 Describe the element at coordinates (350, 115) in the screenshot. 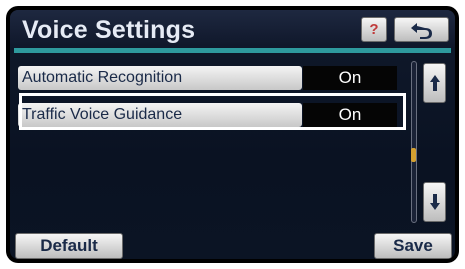

I see `setting-value-traffic-voice-guidance: On` at that location.